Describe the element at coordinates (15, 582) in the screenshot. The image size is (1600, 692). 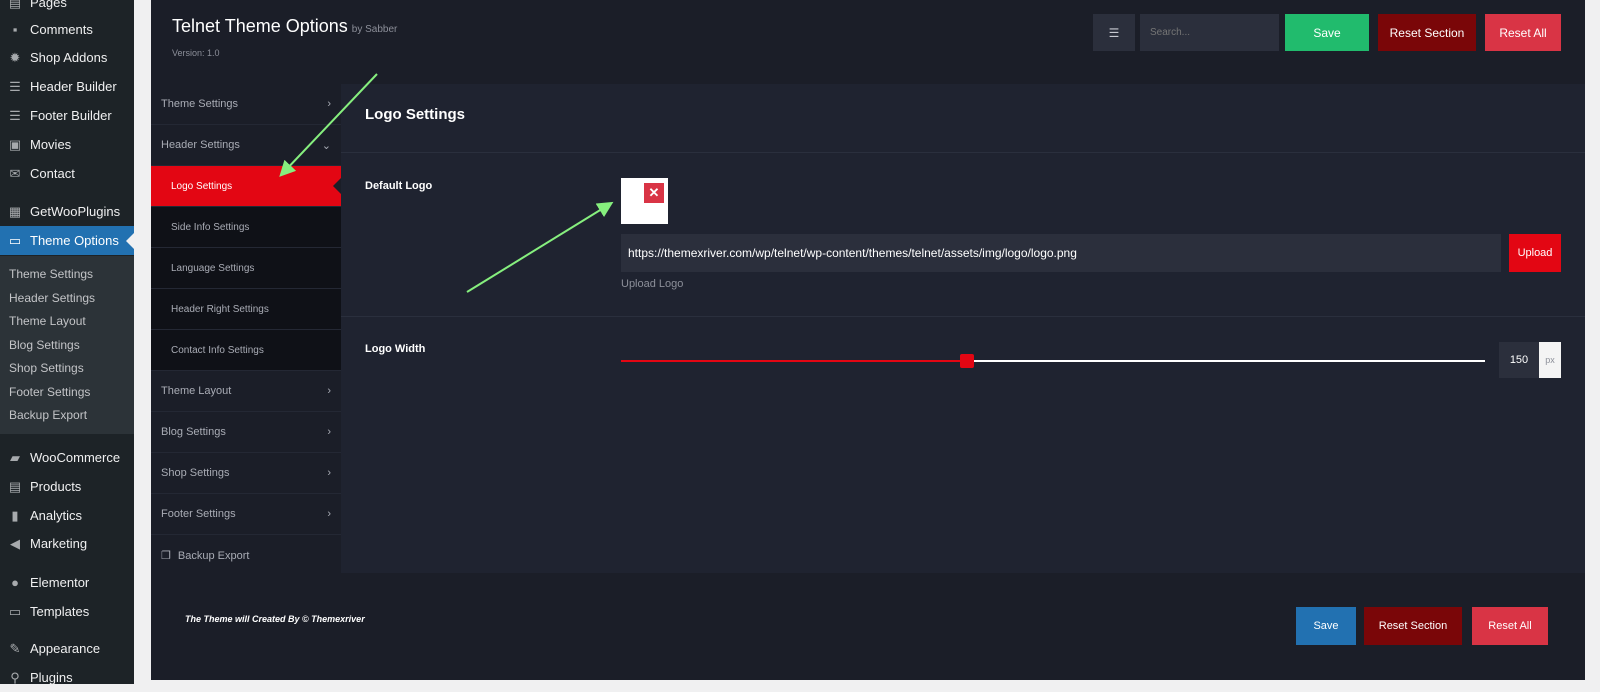
I see `elementor-icon: ●` at that location.